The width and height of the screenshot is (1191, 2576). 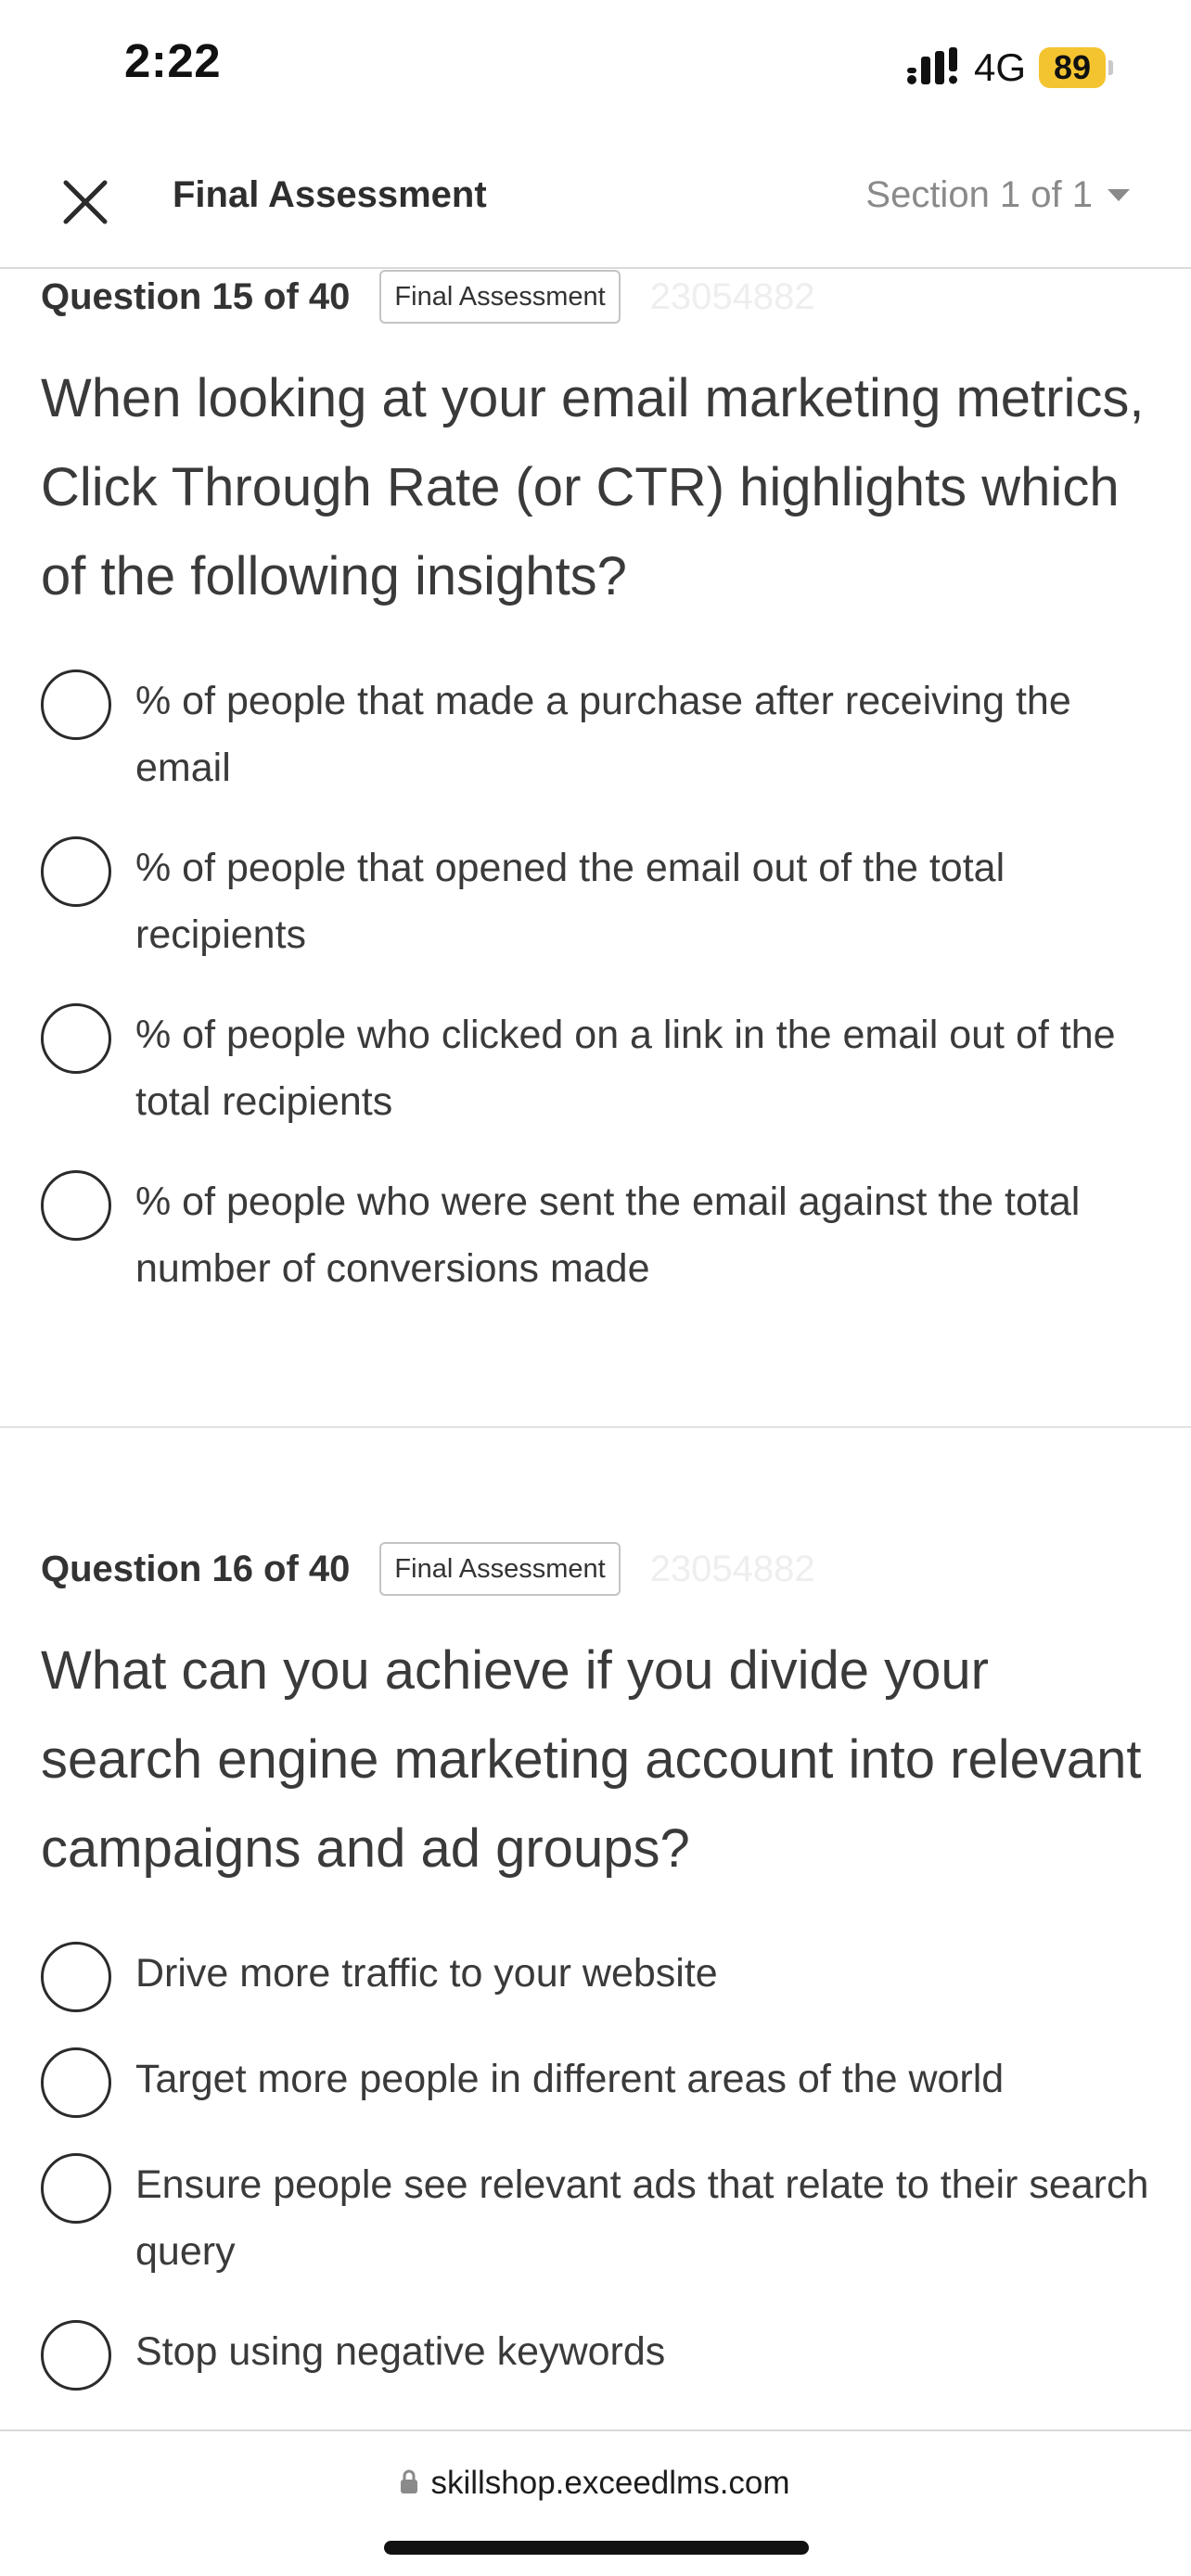 I want to click on battery-icon: 89, so click(x=1076, y=67).